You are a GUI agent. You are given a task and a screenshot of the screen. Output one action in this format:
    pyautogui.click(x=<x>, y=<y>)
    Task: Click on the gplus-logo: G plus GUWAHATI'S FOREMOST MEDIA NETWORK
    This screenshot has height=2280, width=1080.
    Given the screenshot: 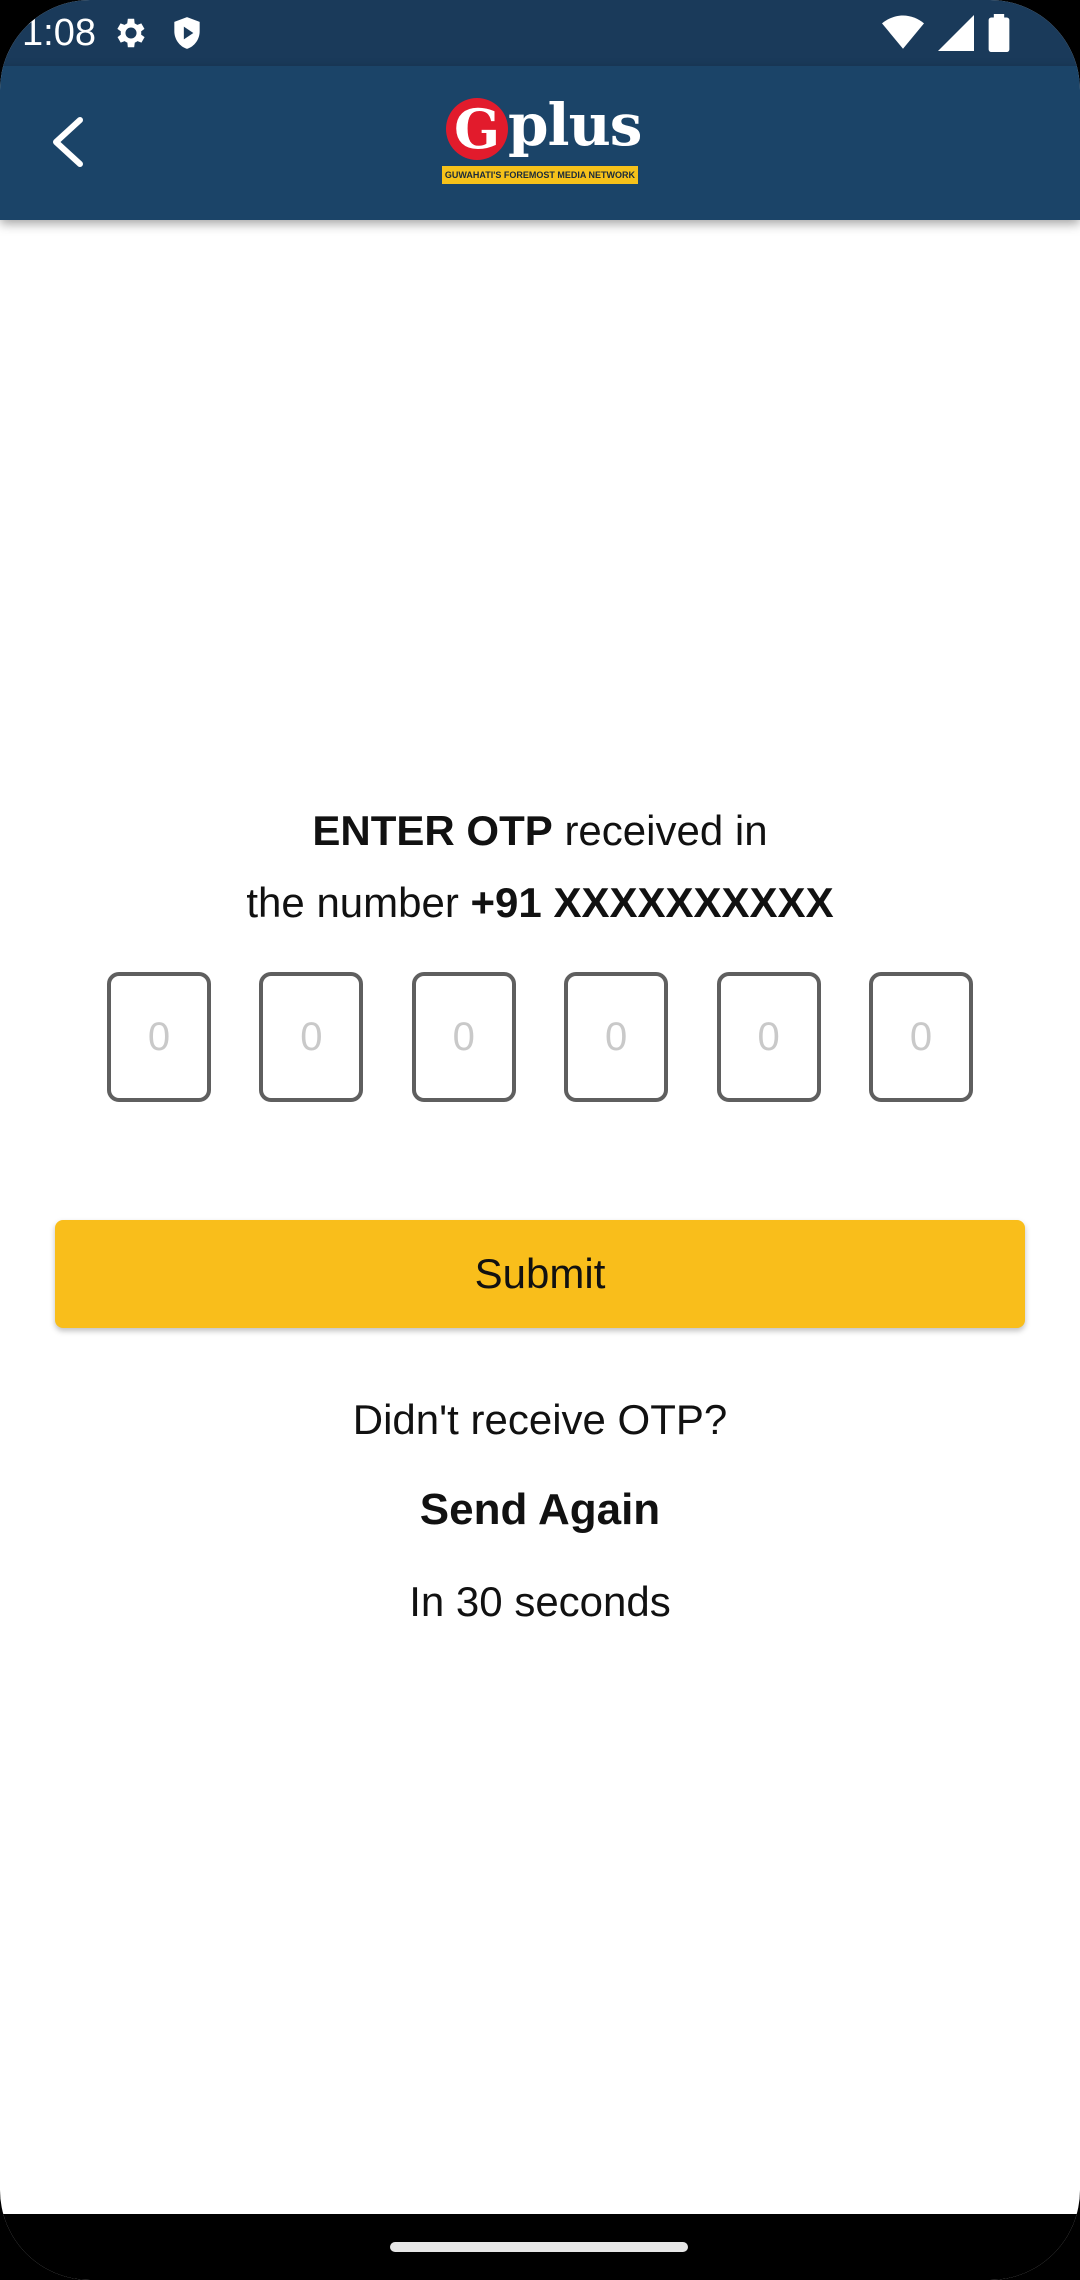 What is the action you would take?
    pyautogui.click(x=542, y=138)
    